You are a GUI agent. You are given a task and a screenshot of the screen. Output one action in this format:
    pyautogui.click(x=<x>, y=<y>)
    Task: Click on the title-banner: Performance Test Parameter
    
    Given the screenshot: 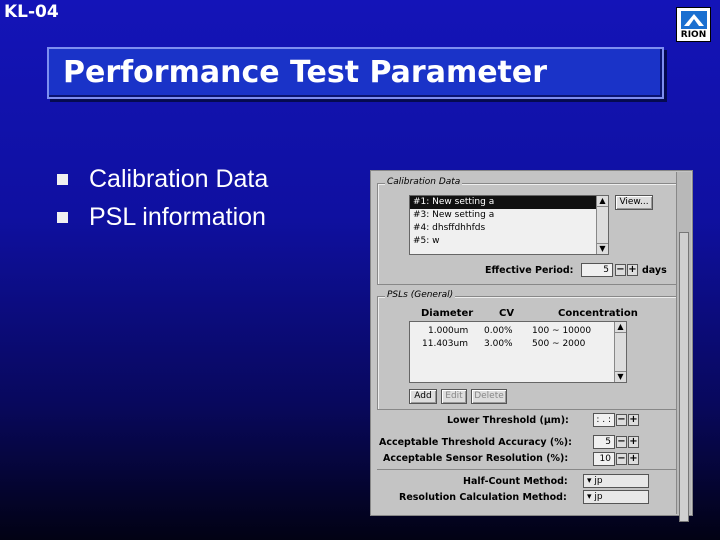 What is the action you would take?
    pyautogui.click(x=355, y=73)
    